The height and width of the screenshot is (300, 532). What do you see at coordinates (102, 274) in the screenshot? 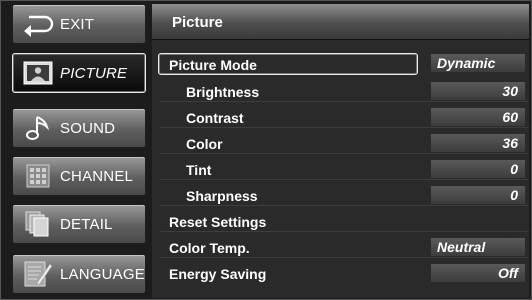
I see `sidebar-item-label: LANGUAGE` at bounding box center [102, 274].